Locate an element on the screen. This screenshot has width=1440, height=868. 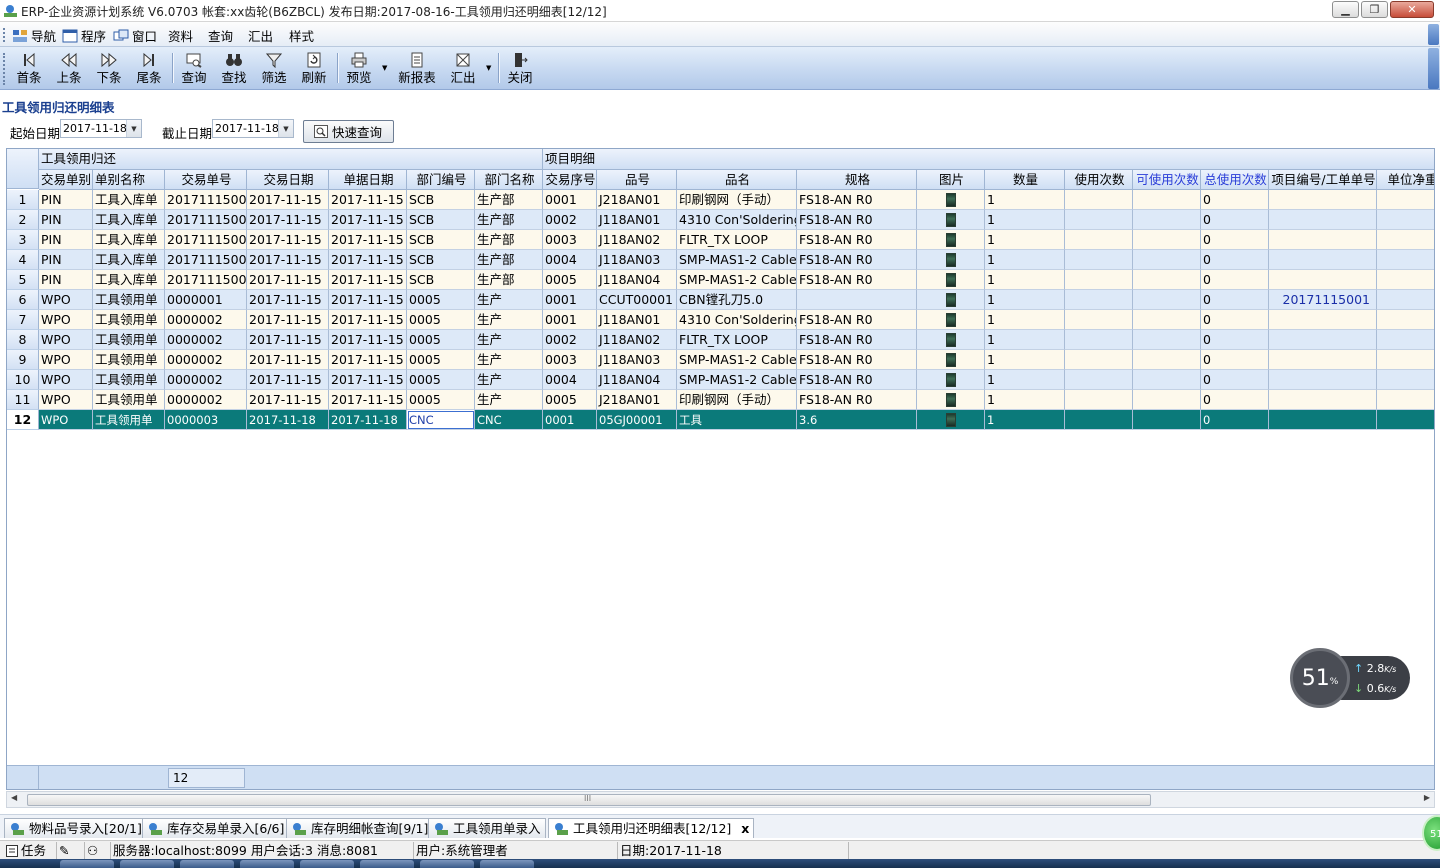
filter-button: 筛选 is located at coordinates (274, 69).